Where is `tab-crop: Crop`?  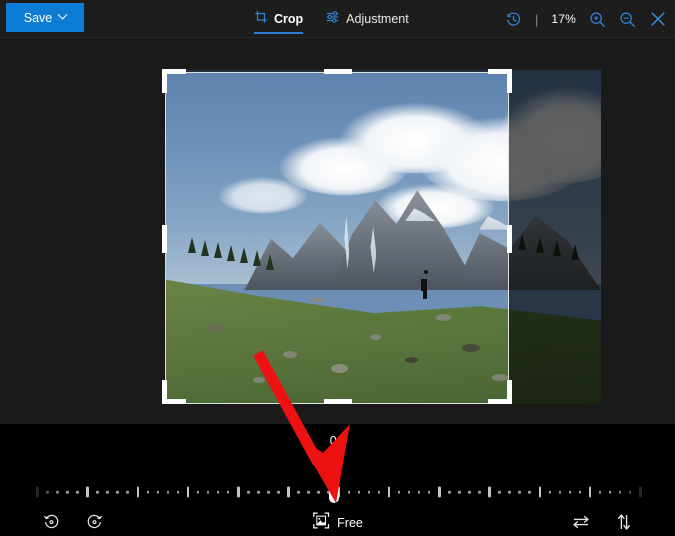 tab-crop: Crop is located at coordinates (278, 19).